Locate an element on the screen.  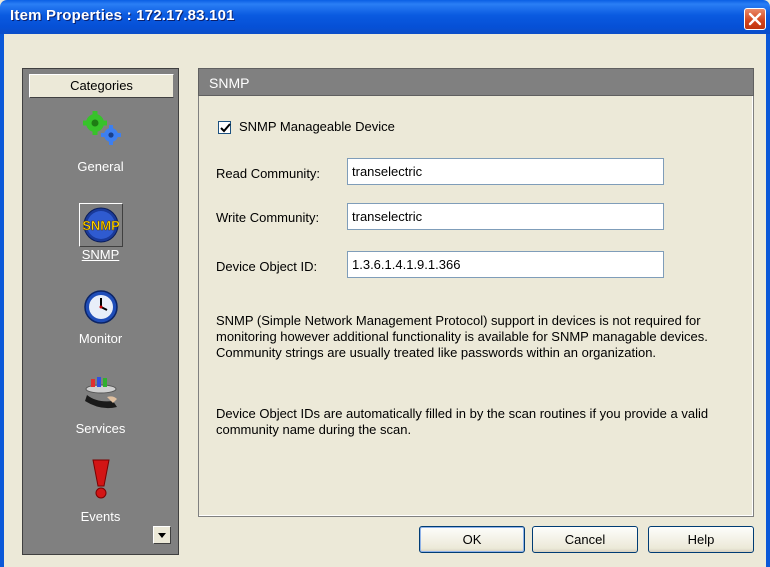
title-bar: Item Properties : 172.17.83.101 is located at coordinates (385, 17).